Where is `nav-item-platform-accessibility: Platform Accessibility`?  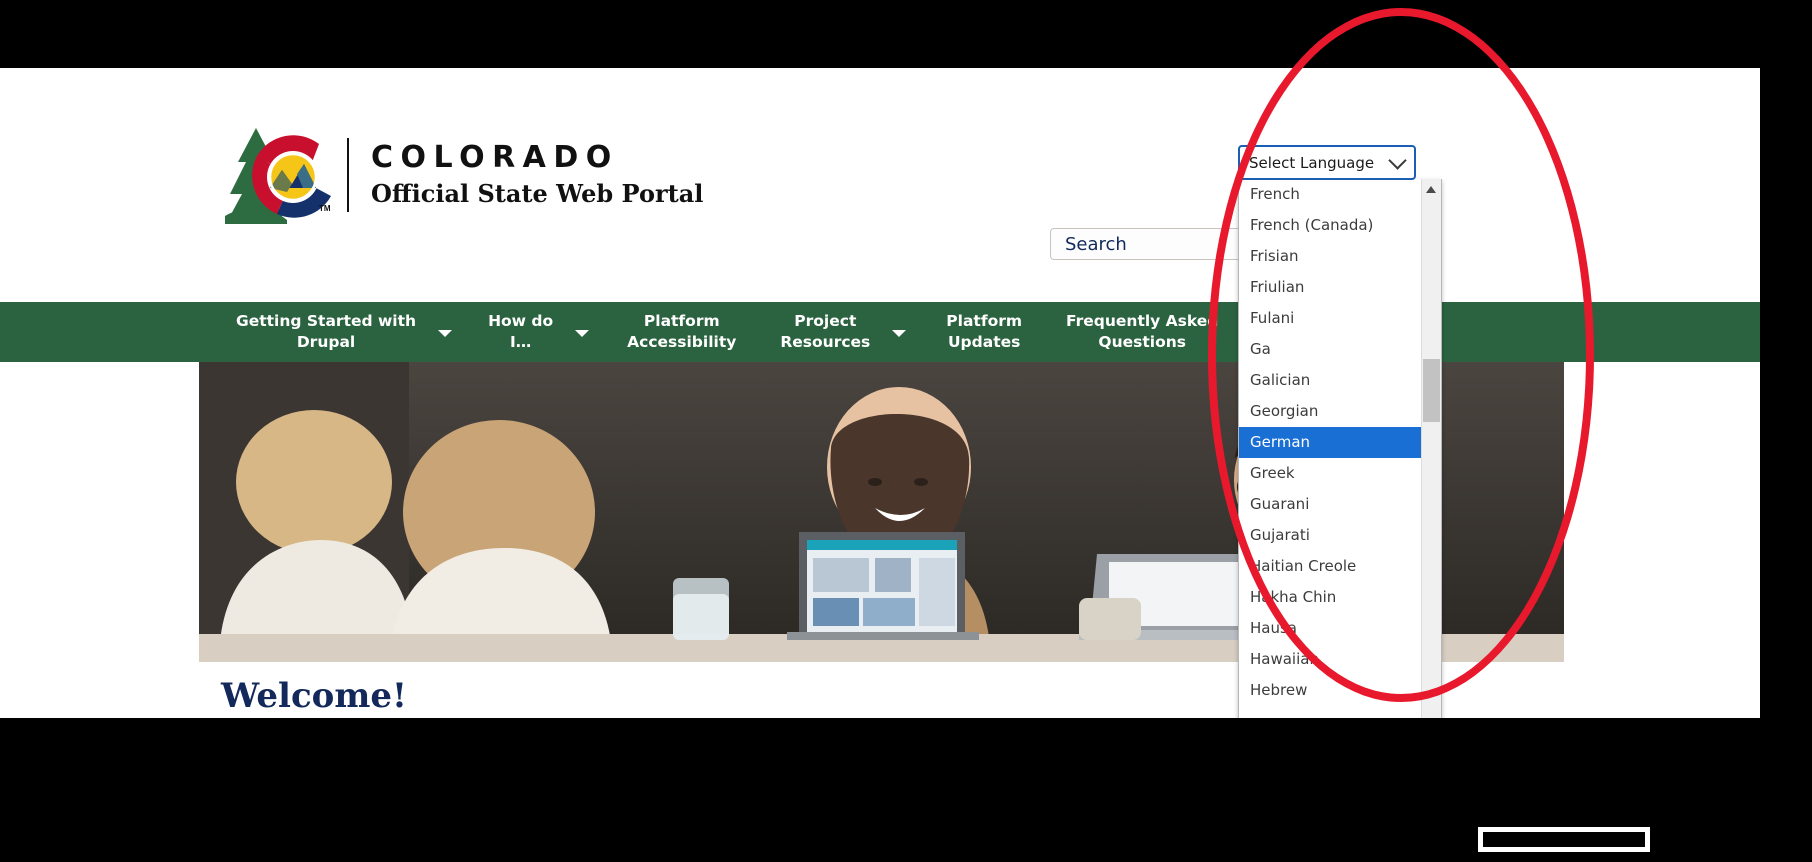
nav-item-platform-accessibility: Platform Accessibility is located at coordinates (681, 332).